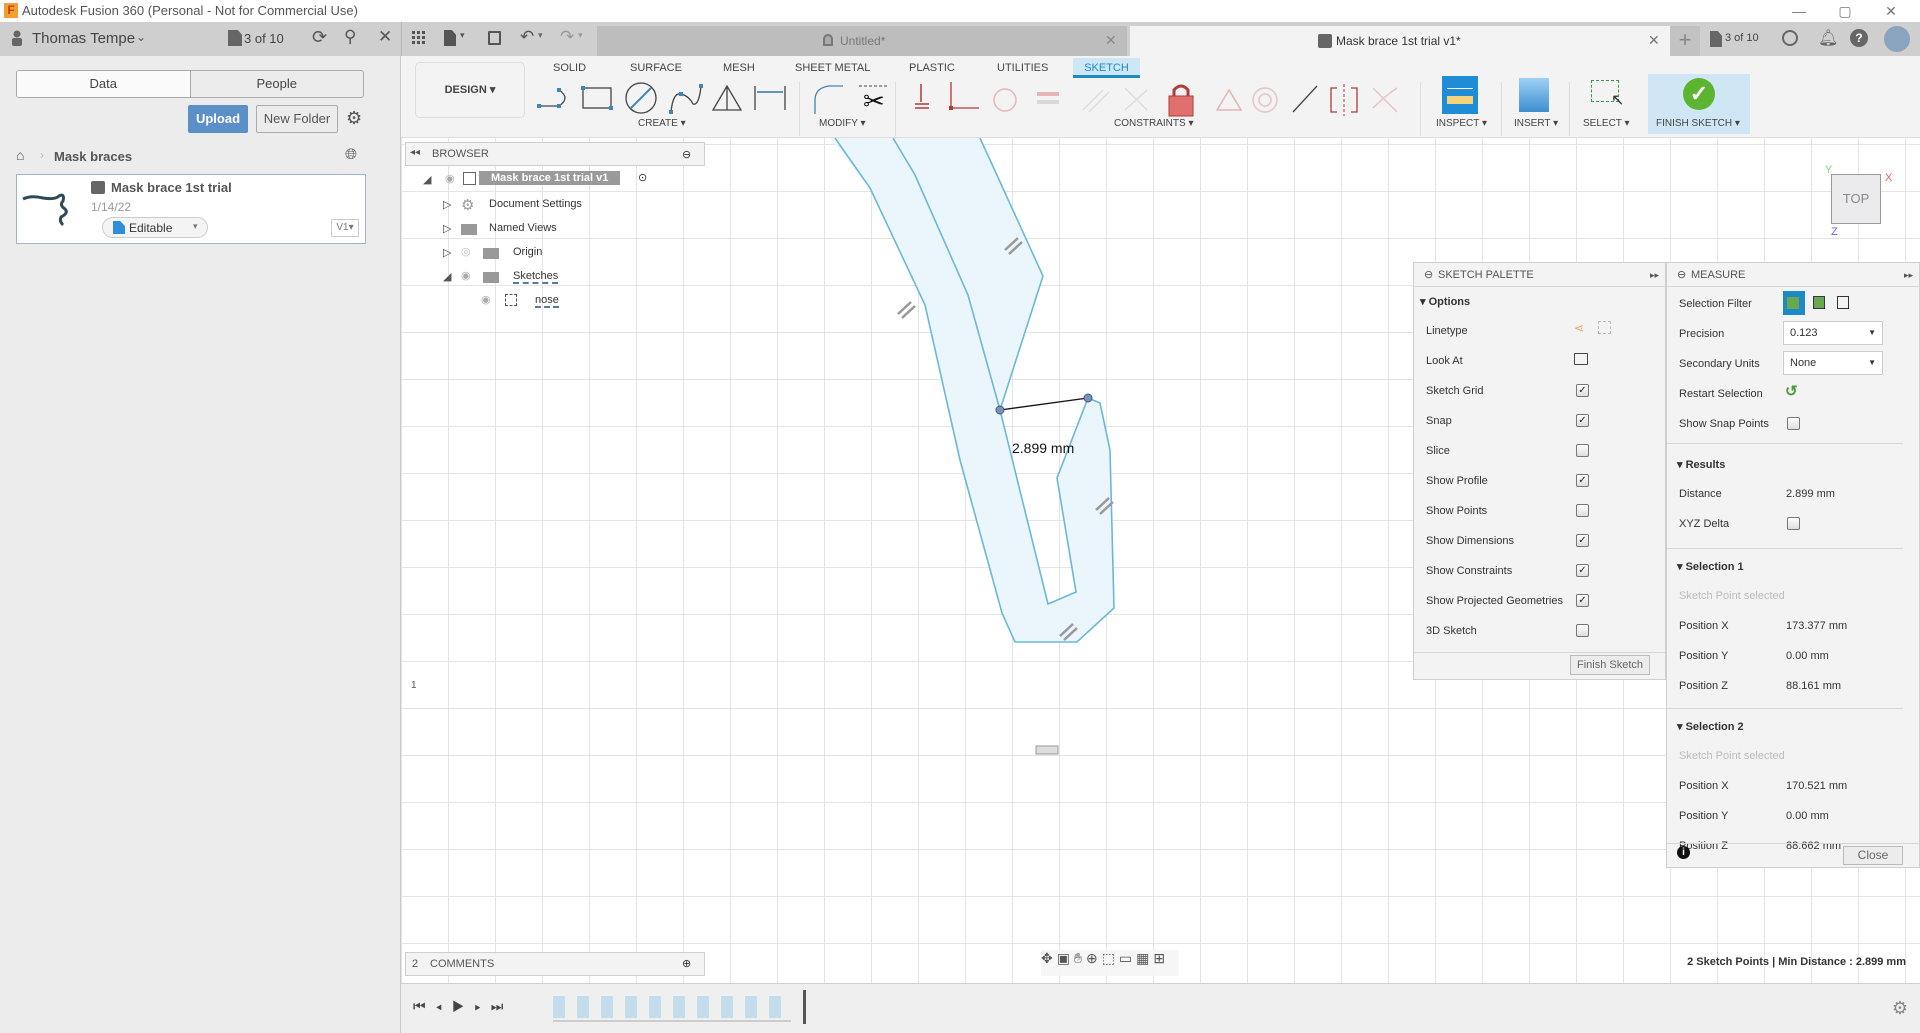 This screenshot has width=1920, height=1033. Describe the element at coordinates (1793, 523) in the screenshot. I see `xyz-delta-checkbox` at that location.